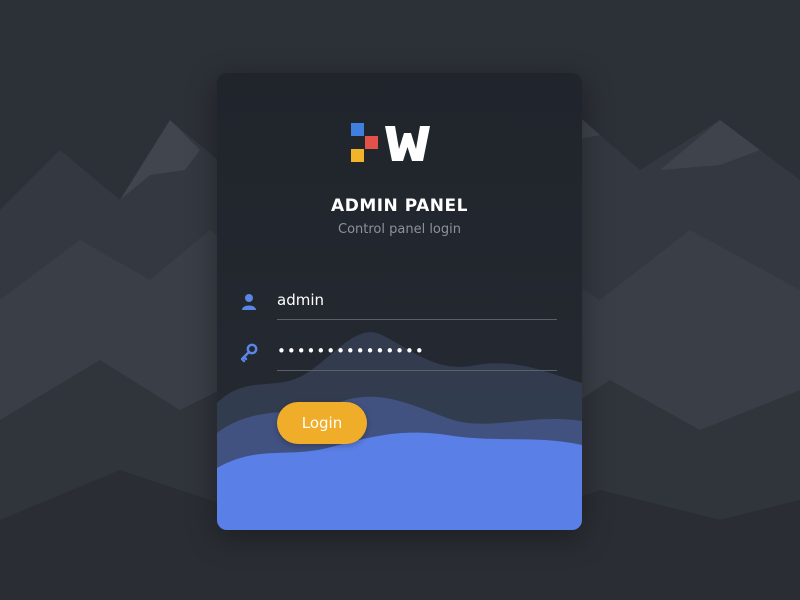 This screenshot has width=800, height=600. I want to click on password-value: •••••••••••••••, so click(351, 351).